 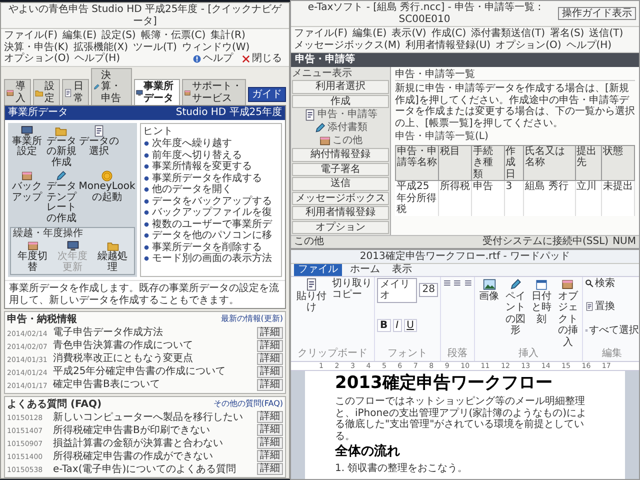 I want to click on menu-item: 集計(R), so click(x=228, y=36).